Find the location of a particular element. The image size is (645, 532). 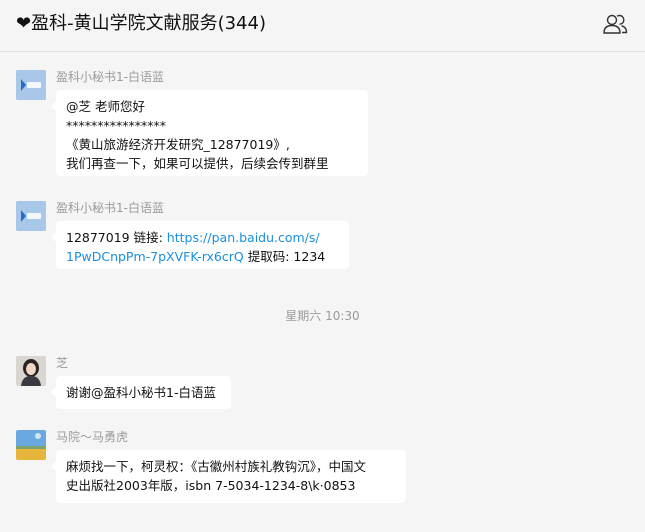

landscape-photo-avatar is located at coordinates (31, 445).